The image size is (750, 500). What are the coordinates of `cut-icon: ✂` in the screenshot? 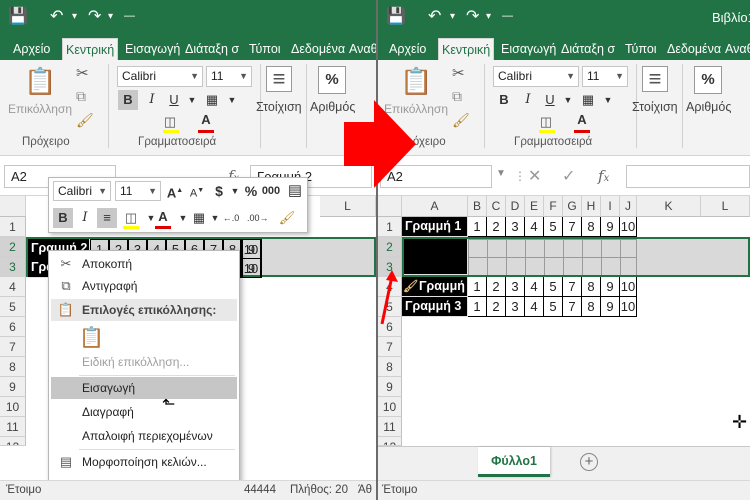 It's located at (82, 73).